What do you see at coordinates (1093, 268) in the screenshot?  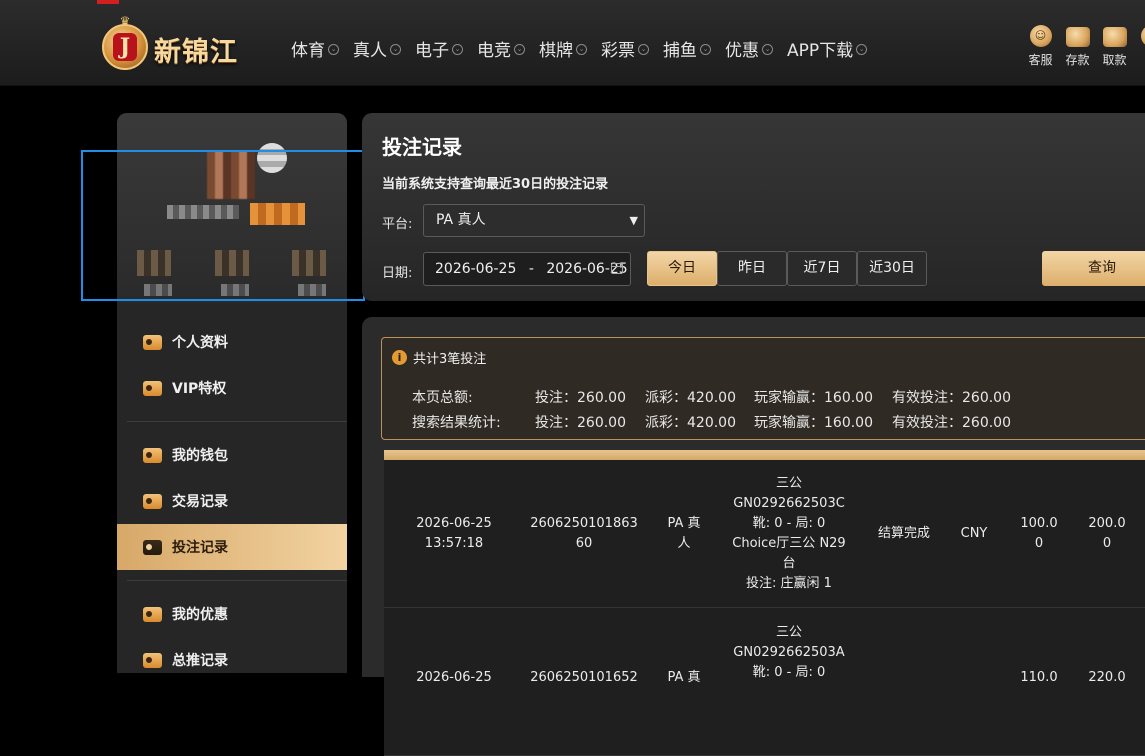 I see `search-button: 查询` at bounding box center [1093, 268].